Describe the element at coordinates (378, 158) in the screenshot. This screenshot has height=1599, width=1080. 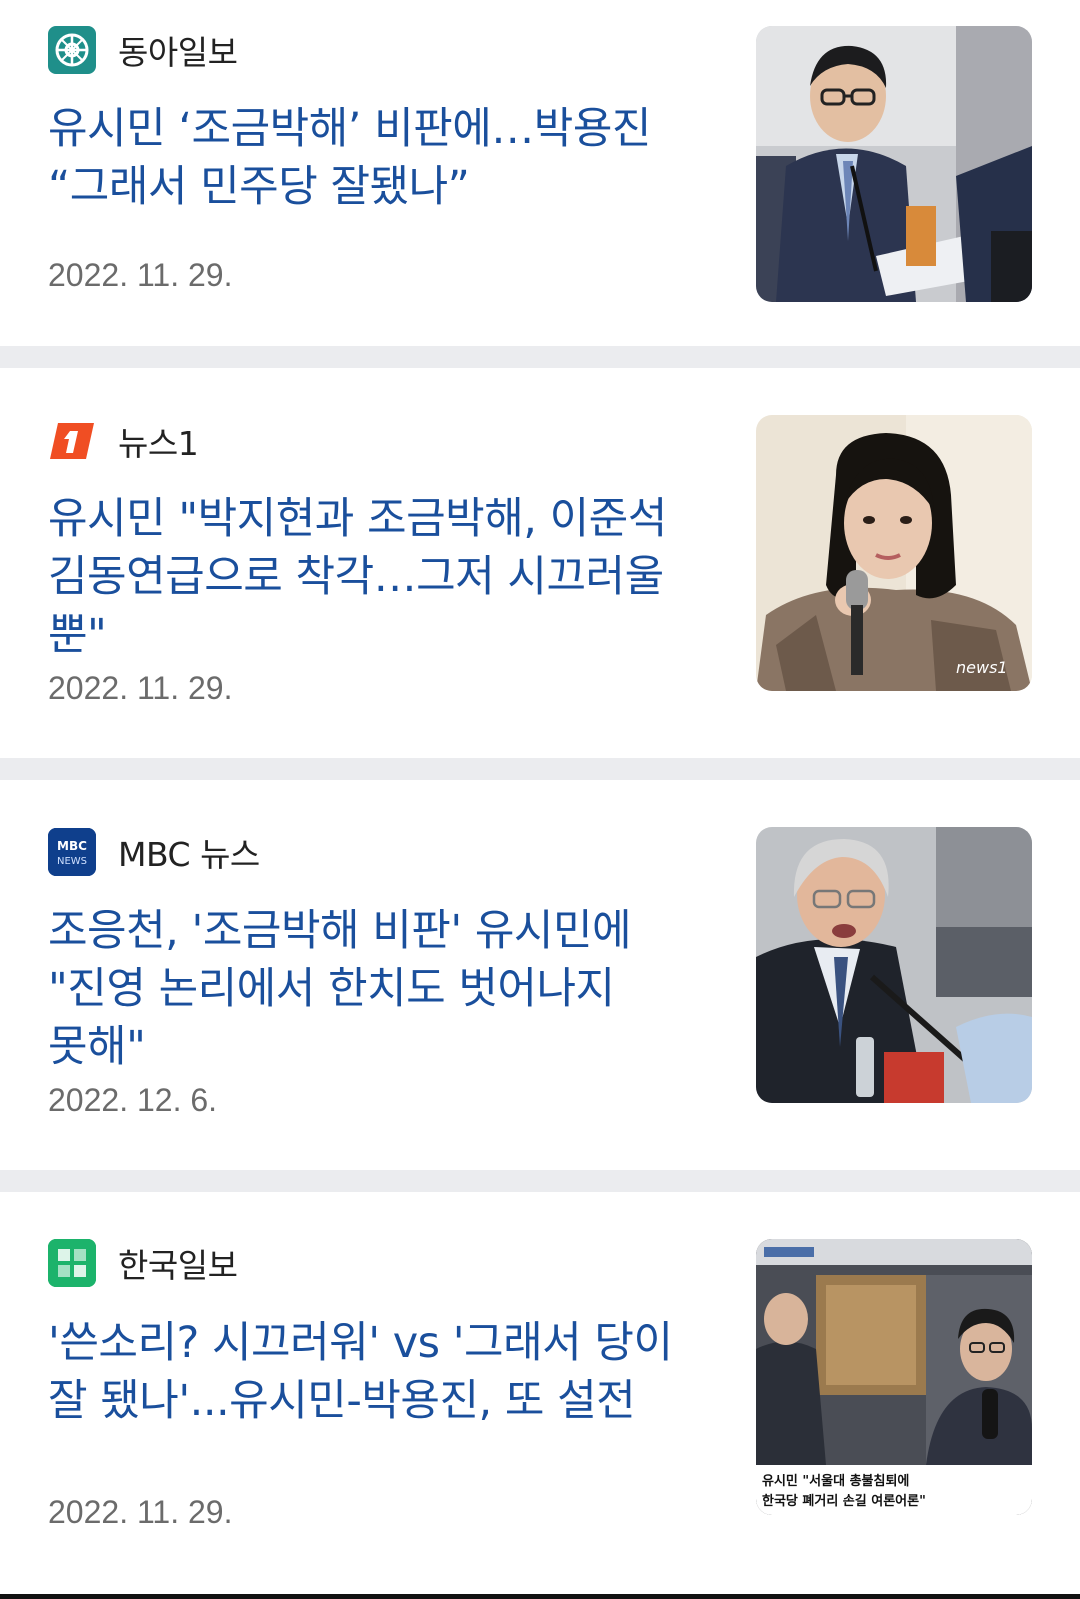
I see `article-headline: 유시민 ‘조금박해’ 비판에…박용진 “그래서 민주당 잘됐나”` at that location.